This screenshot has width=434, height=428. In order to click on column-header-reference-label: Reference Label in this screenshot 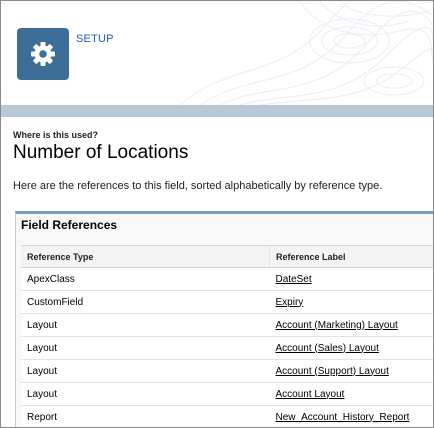, I will do `click(351, 256)`.